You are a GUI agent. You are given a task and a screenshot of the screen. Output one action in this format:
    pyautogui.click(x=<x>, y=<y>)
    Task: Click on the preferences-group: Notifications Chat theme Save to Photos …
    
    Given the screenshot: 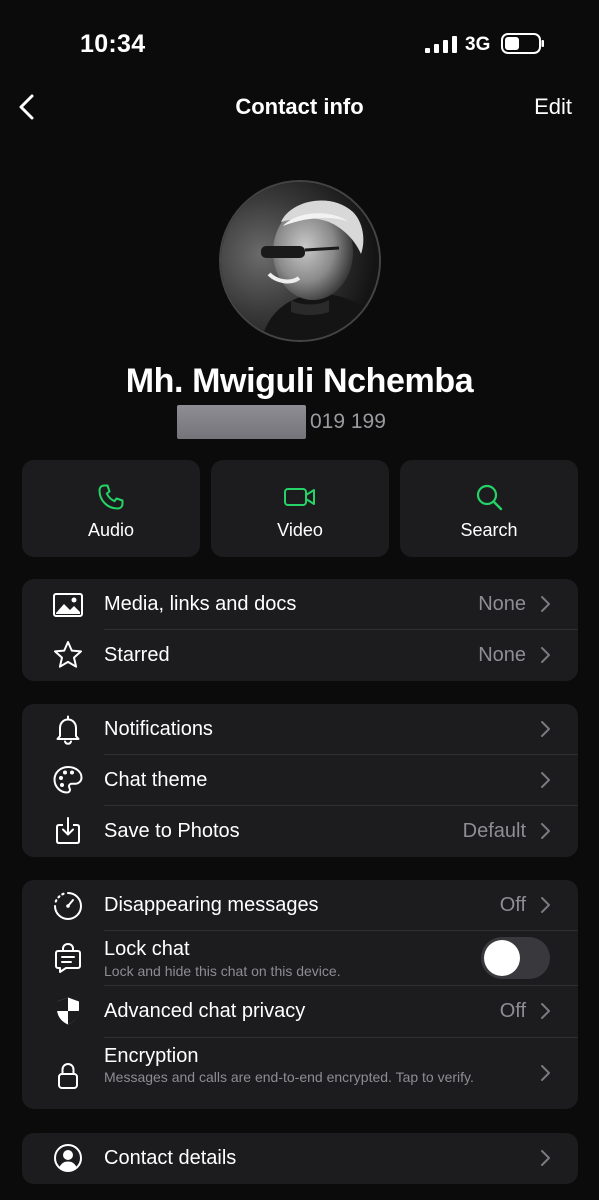 What is the action you would take?
    pyautogui.click(x=300, y=780)
    